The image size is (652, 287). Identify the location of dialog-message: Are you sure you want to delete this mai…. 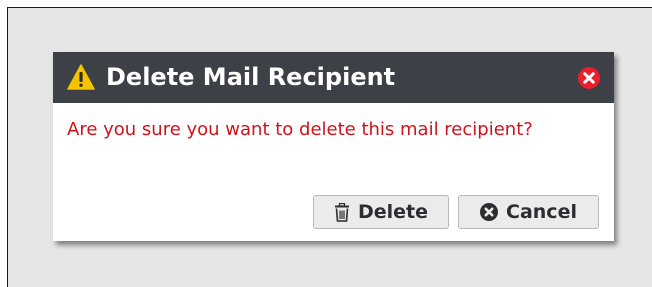
(300, 129).